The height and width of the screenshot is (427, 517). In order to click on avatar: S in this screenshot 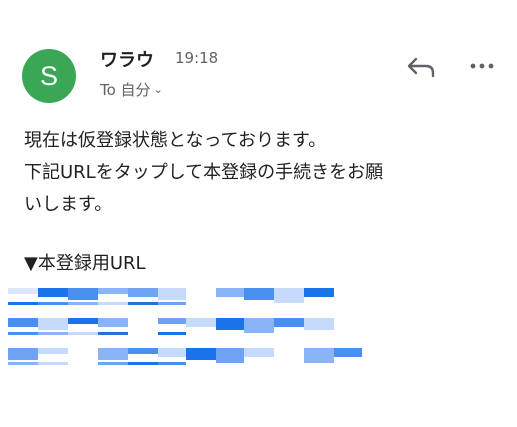, I will do `click(49, 76)`.